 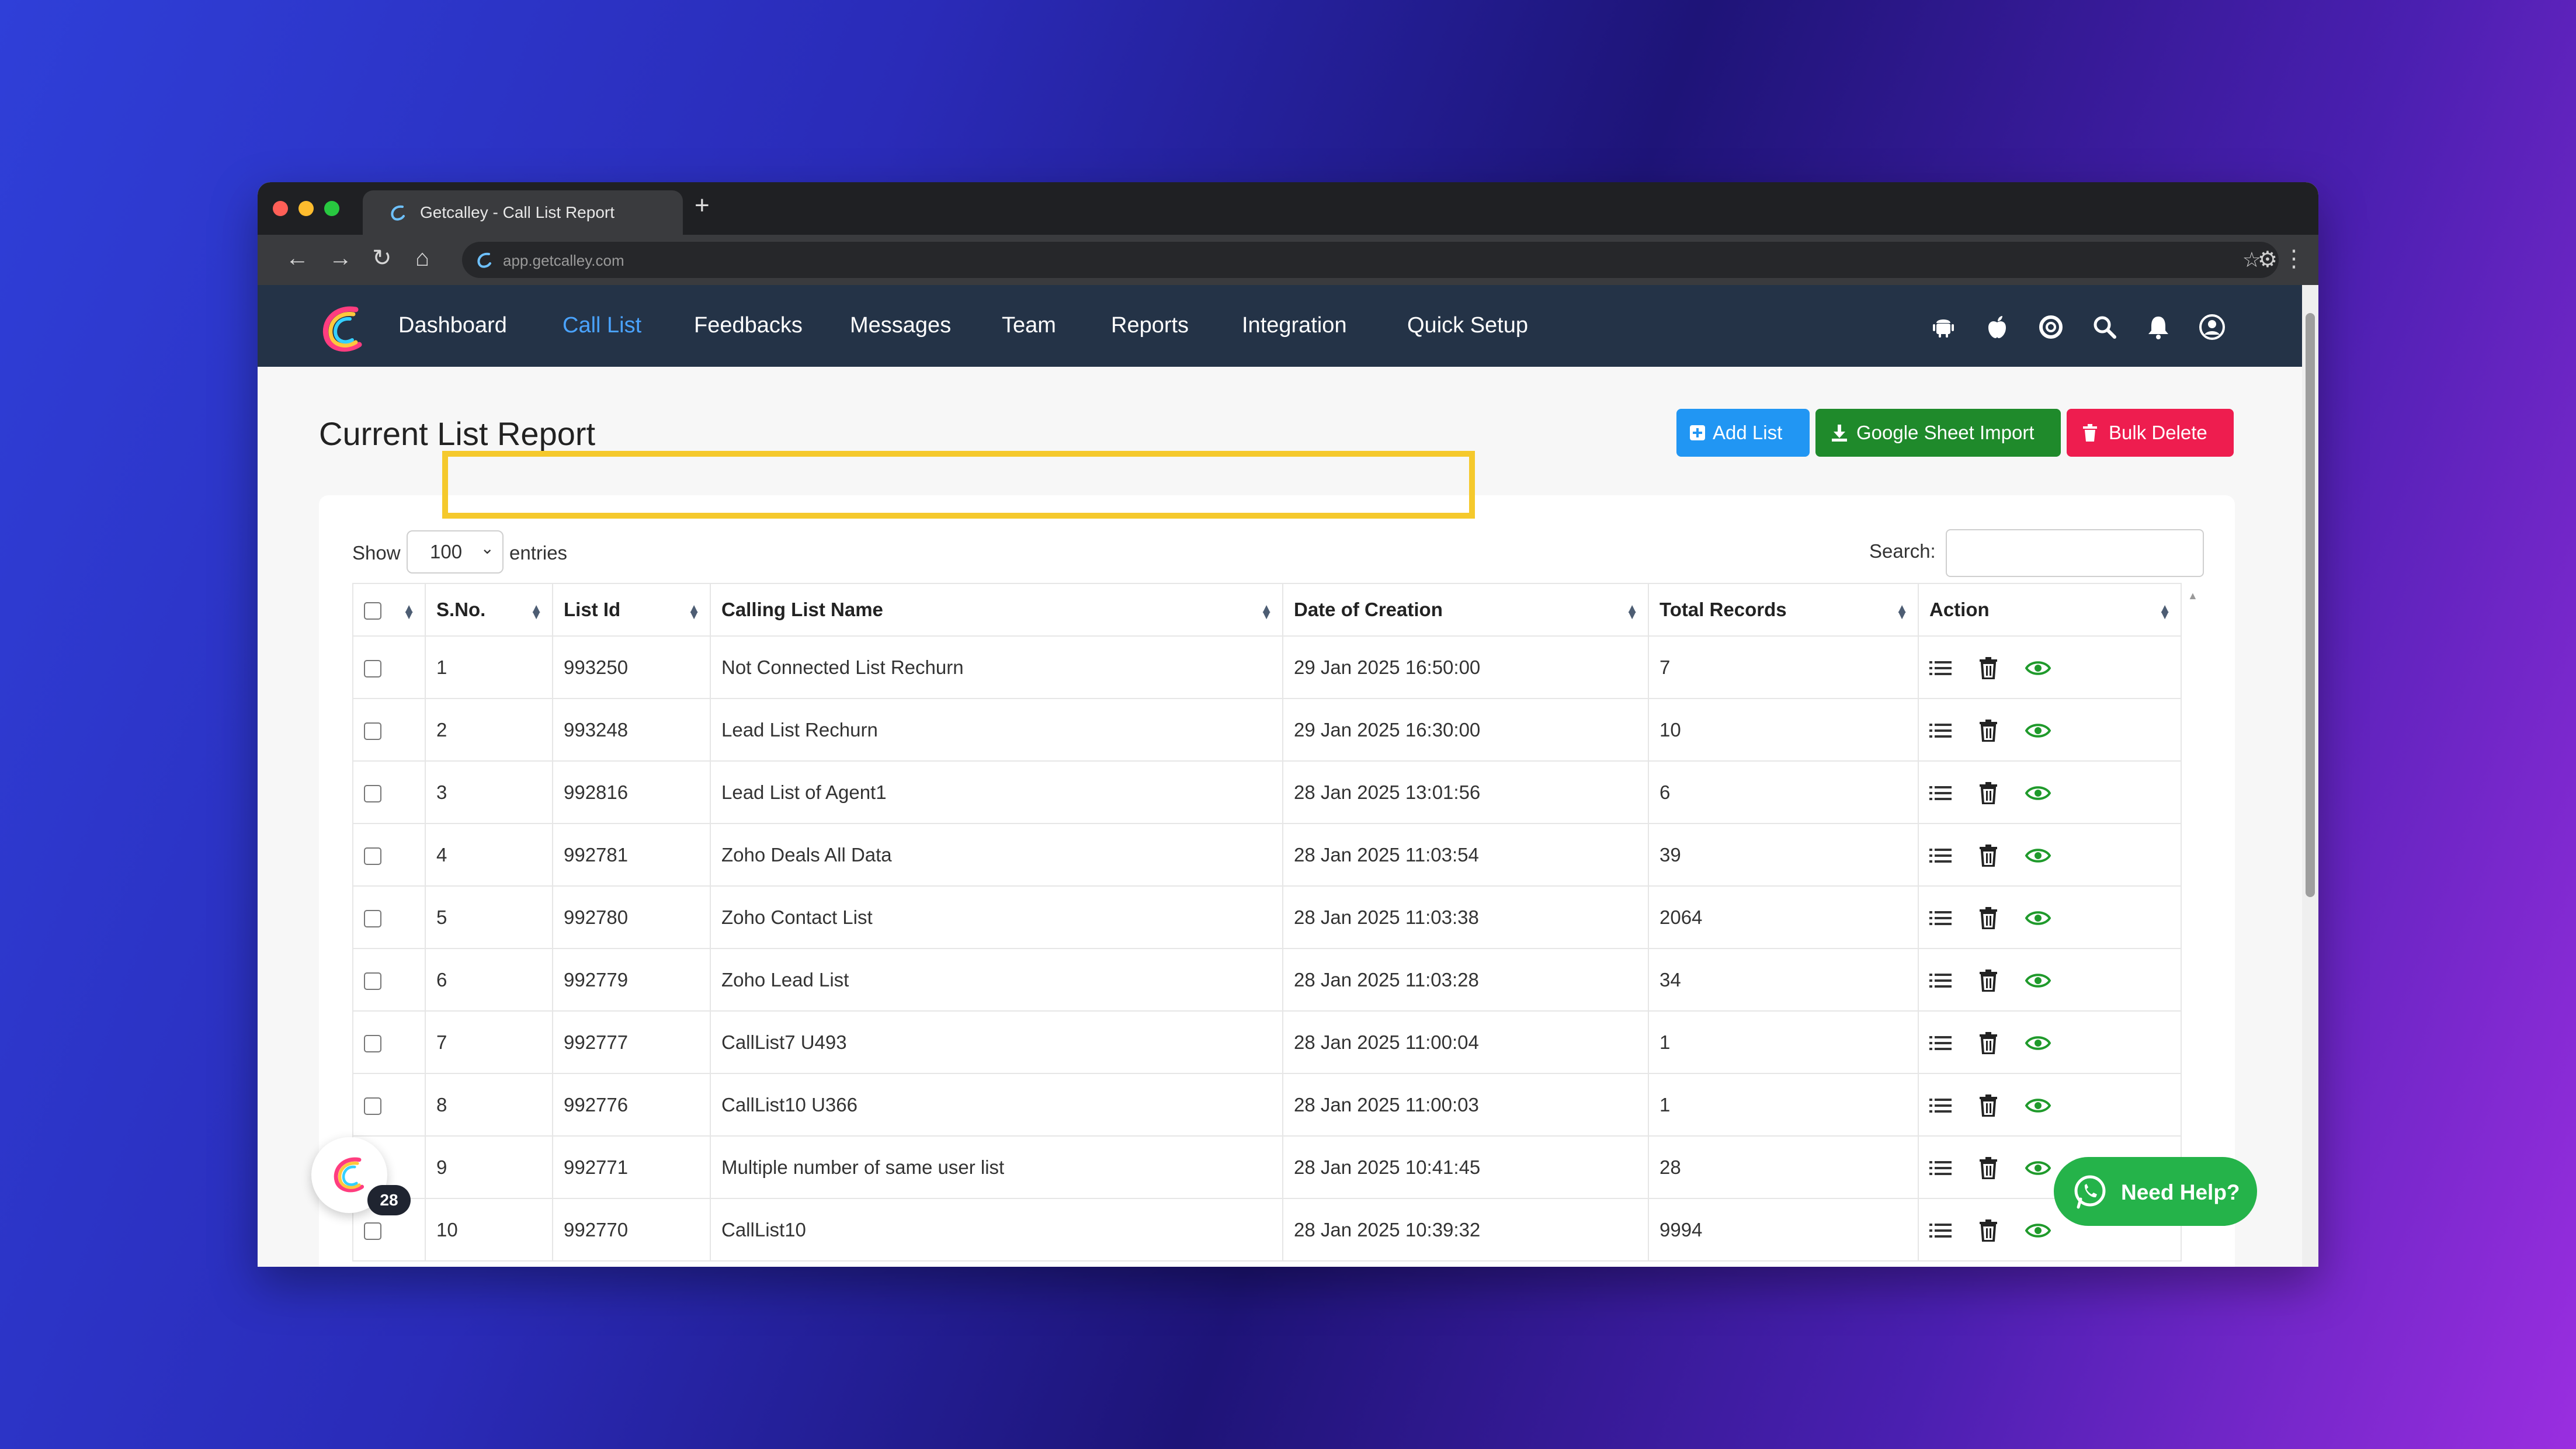 What do you see at coordinates (2158, 327) in the screenshot?
I see `bell-icon` at bounding box center [2158, 327].